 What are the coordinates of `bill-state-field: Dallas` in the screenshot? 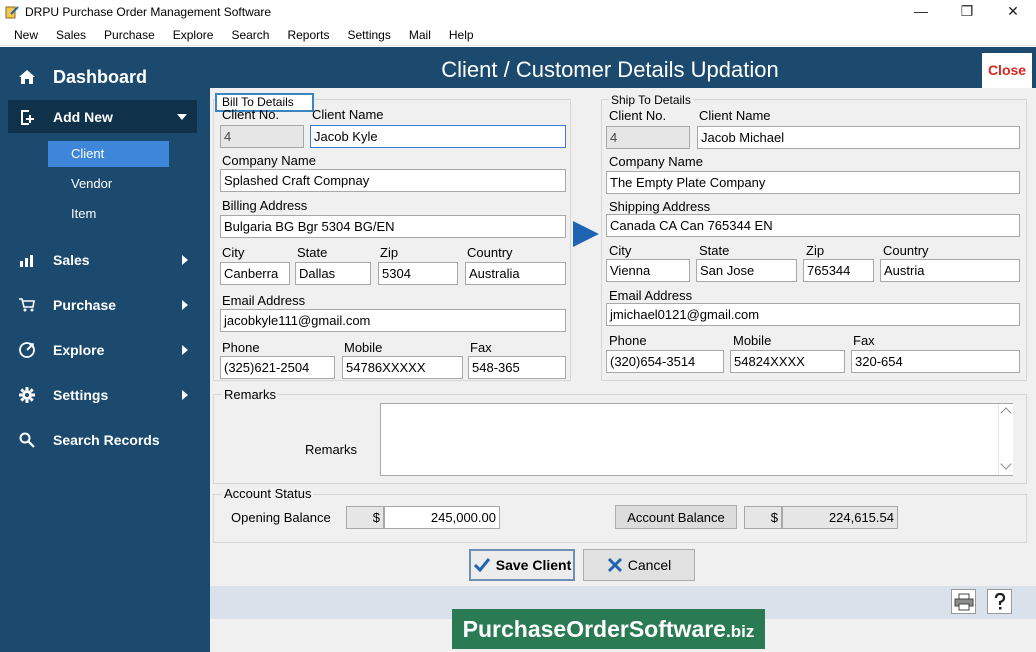 It's located at (333, 273).